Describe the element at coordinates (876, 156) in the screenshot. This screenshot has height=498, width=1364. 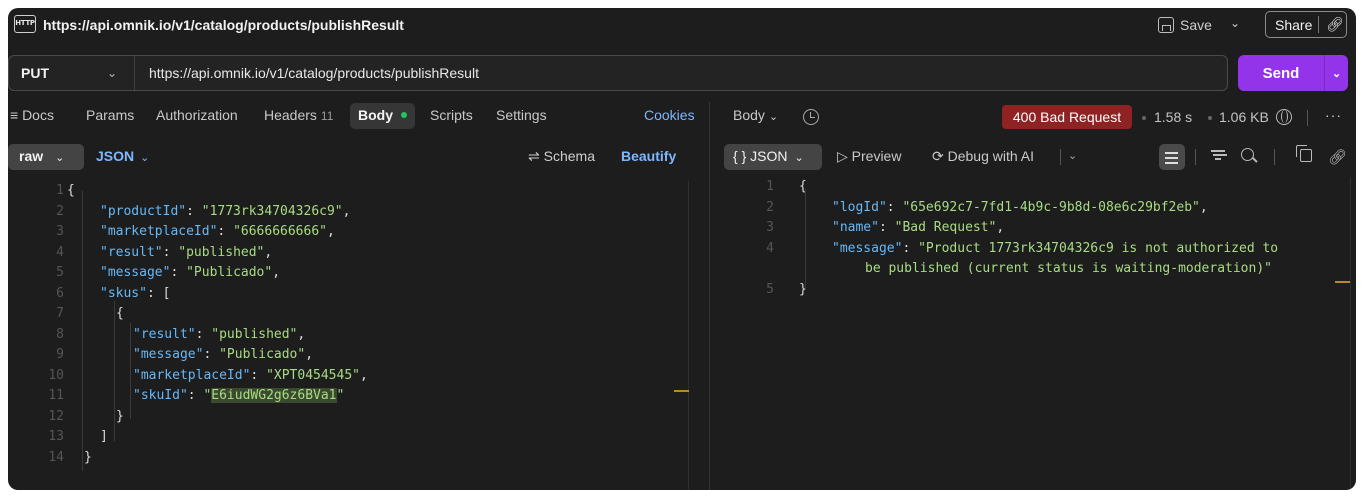
I see `preview-label: Preview` at that location.